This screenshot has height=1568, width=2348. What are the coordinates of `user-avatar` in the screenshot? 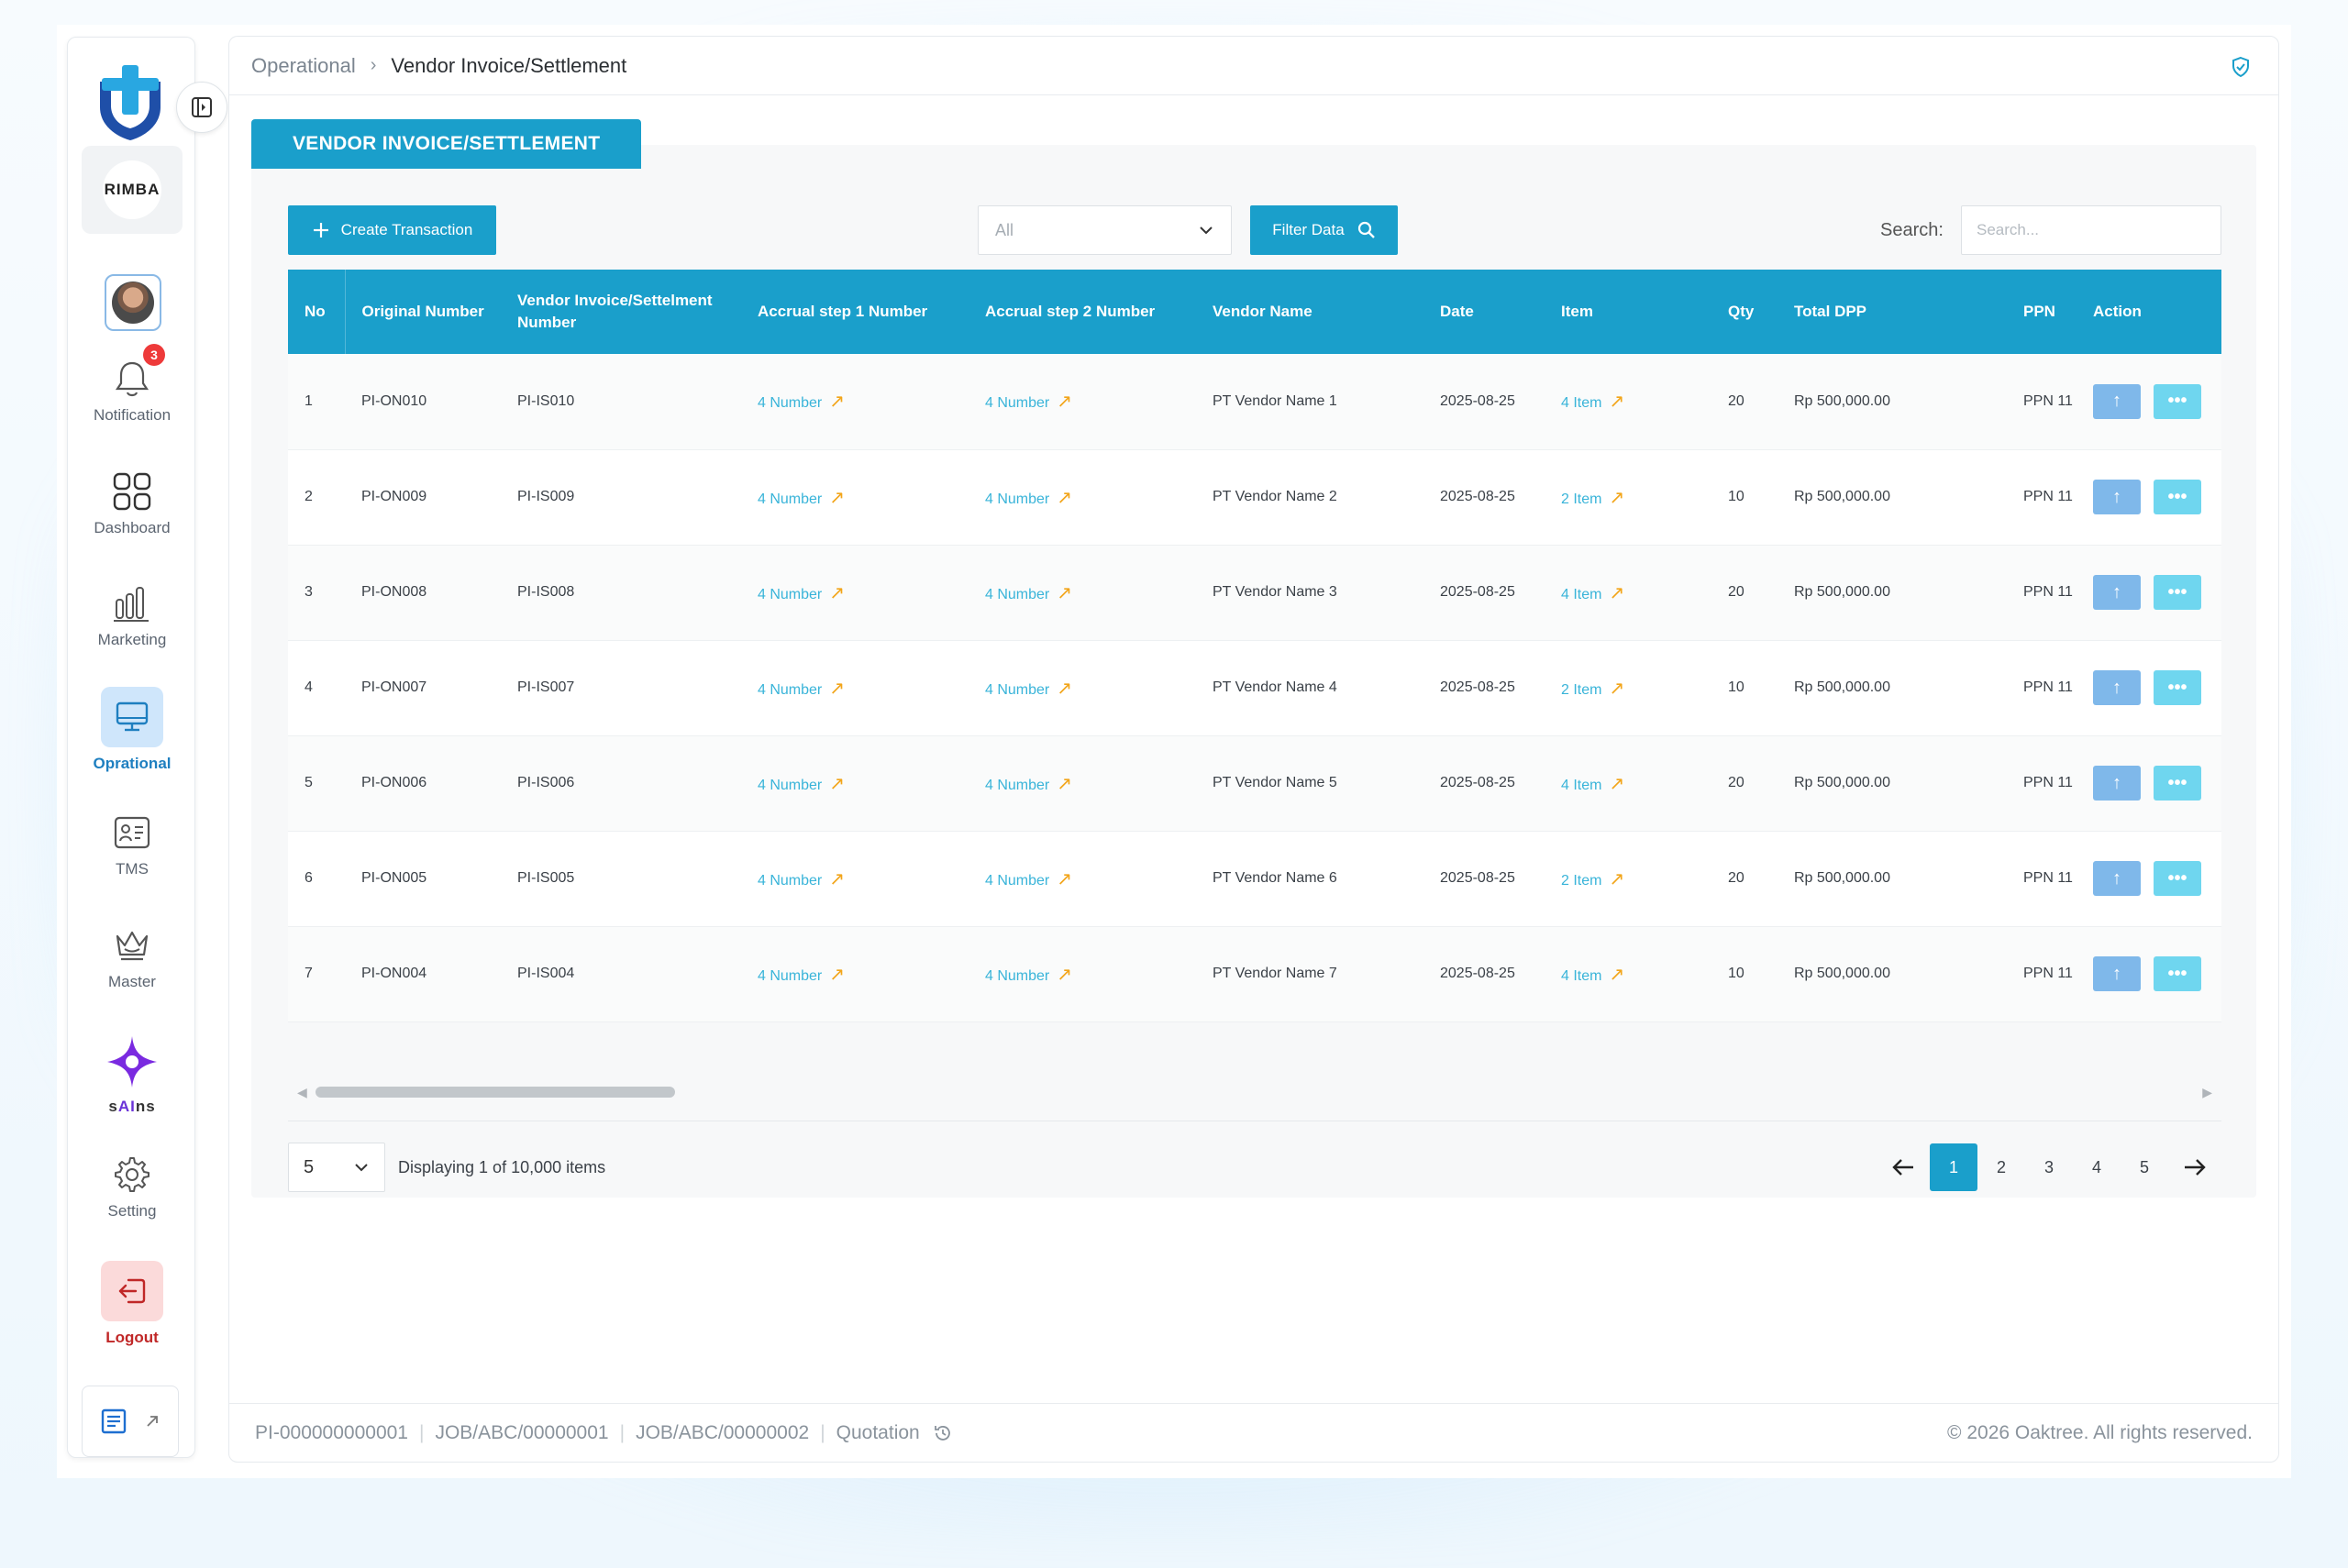 It's located at (133, 303).